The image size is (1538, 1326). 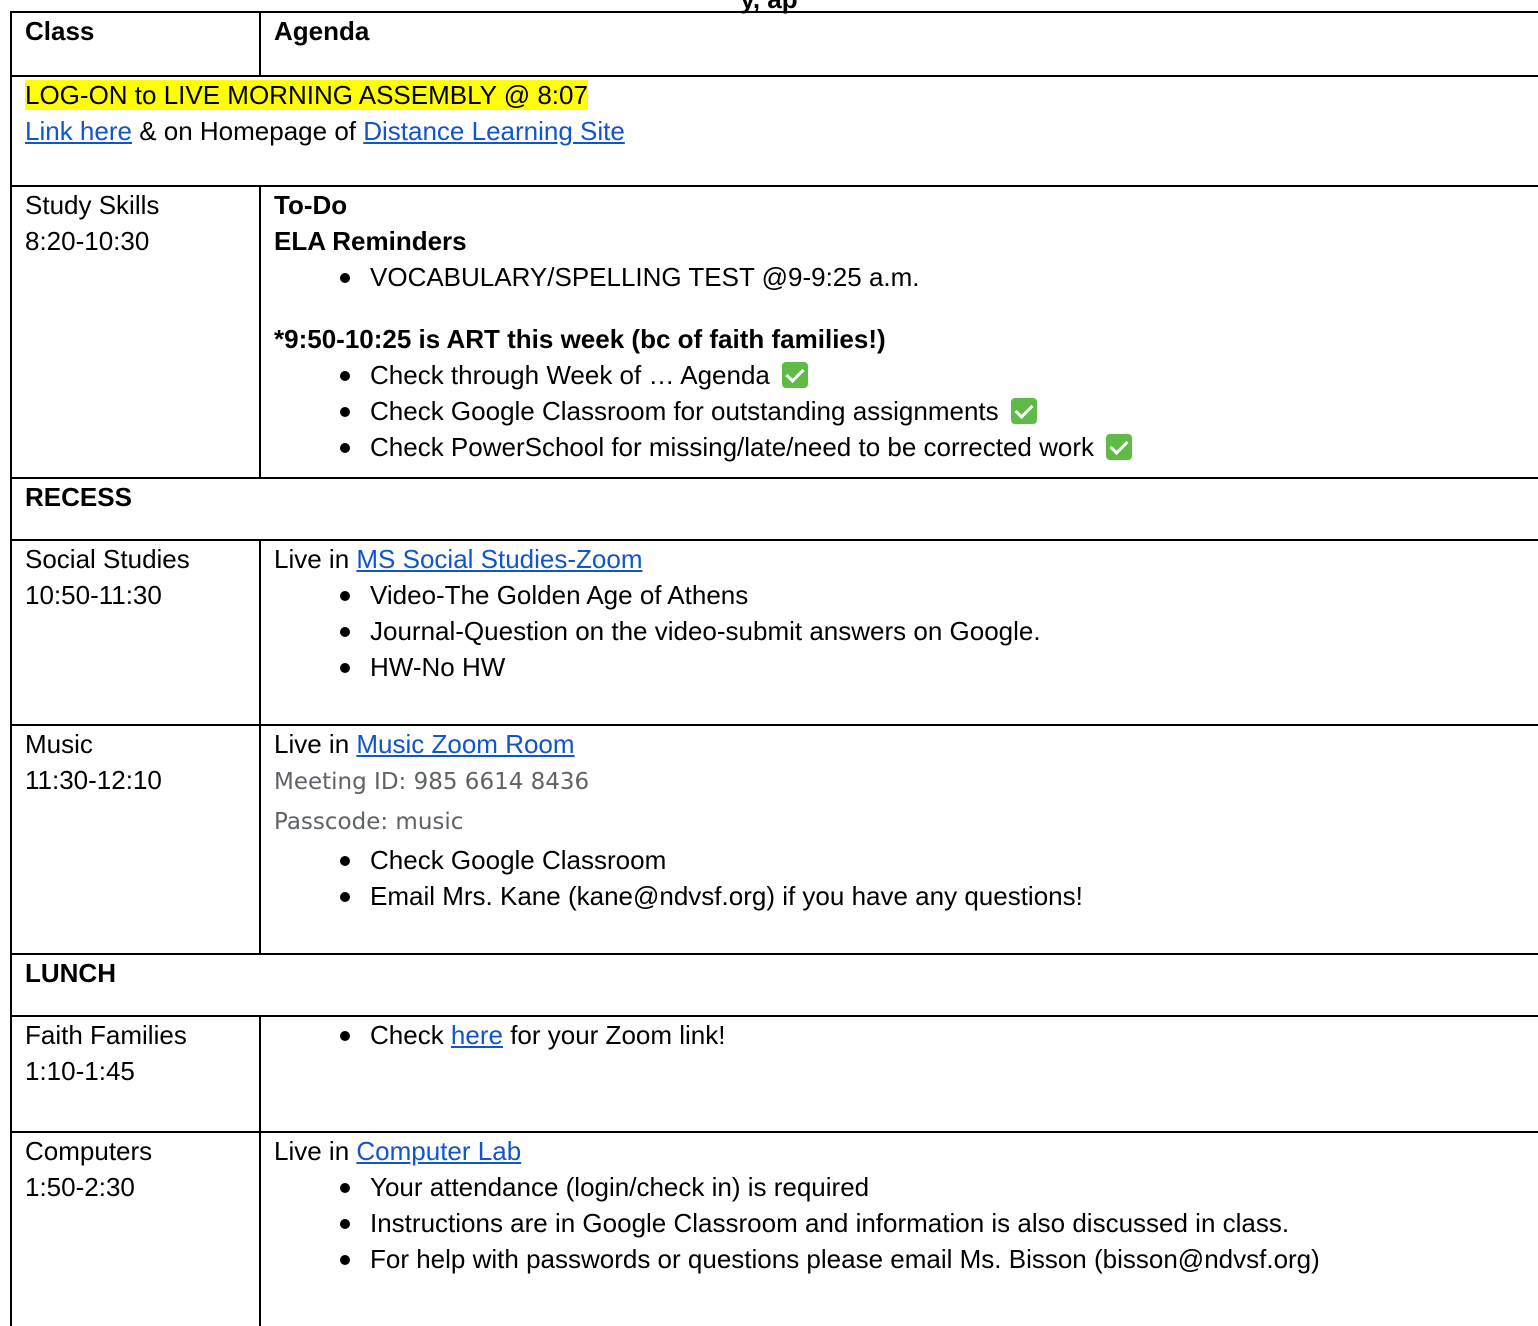 What do you see at coordinates (438, 1151) in the screenshot?
I see `computer-lab-link: Computer Lab` at bounding box center [438, 1151].